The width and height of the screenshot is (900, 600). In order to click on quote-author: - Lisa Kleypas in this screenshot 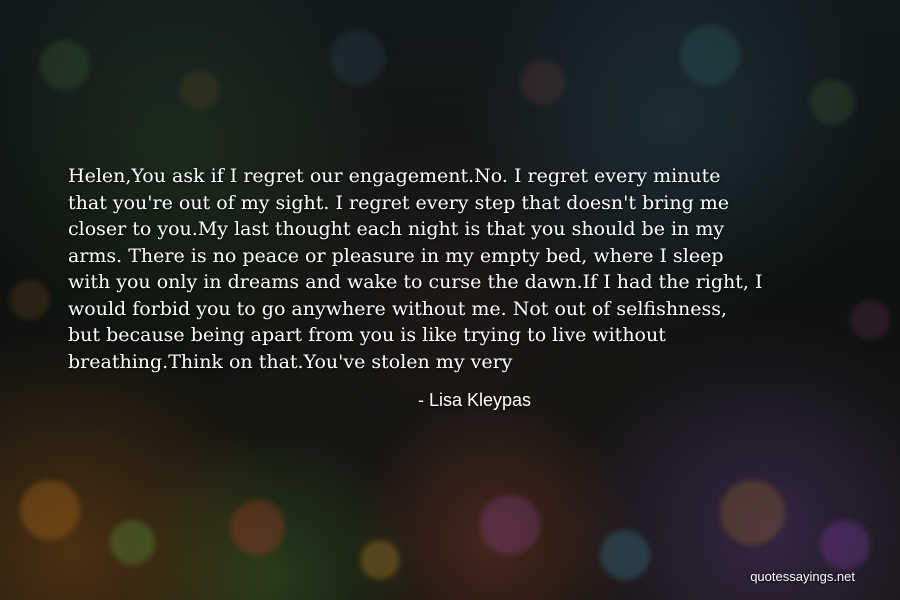, I will do `click(475, 400)`.